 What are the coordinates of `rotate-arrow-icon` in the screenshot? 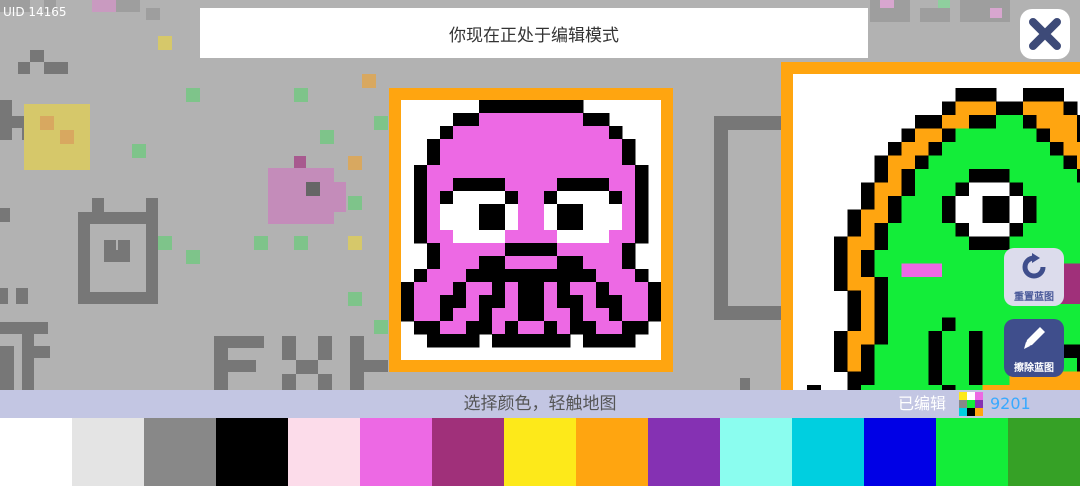 It's located at (1034, 266).